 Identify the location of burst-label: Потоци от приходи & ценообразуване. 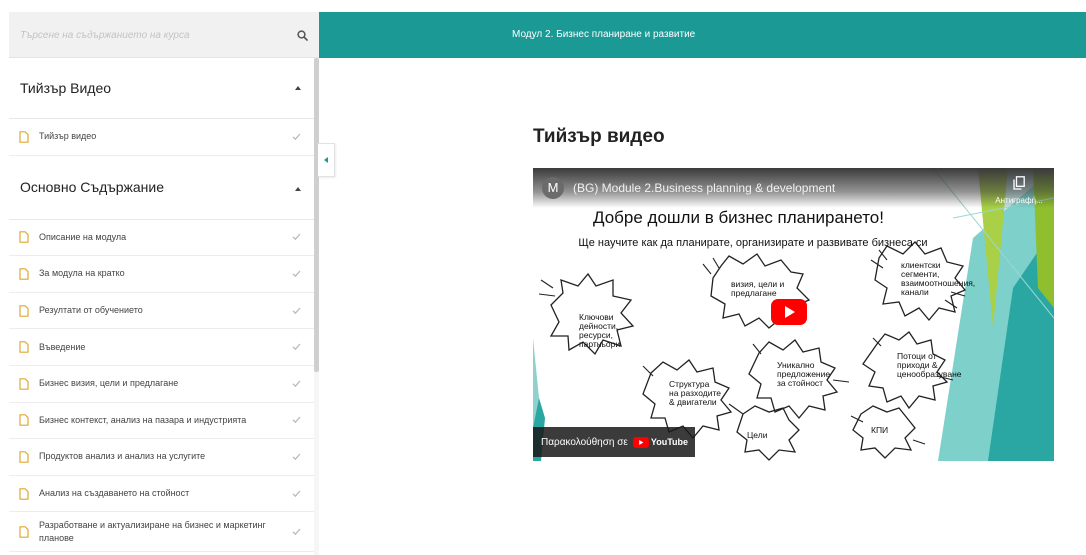
(929, 365).